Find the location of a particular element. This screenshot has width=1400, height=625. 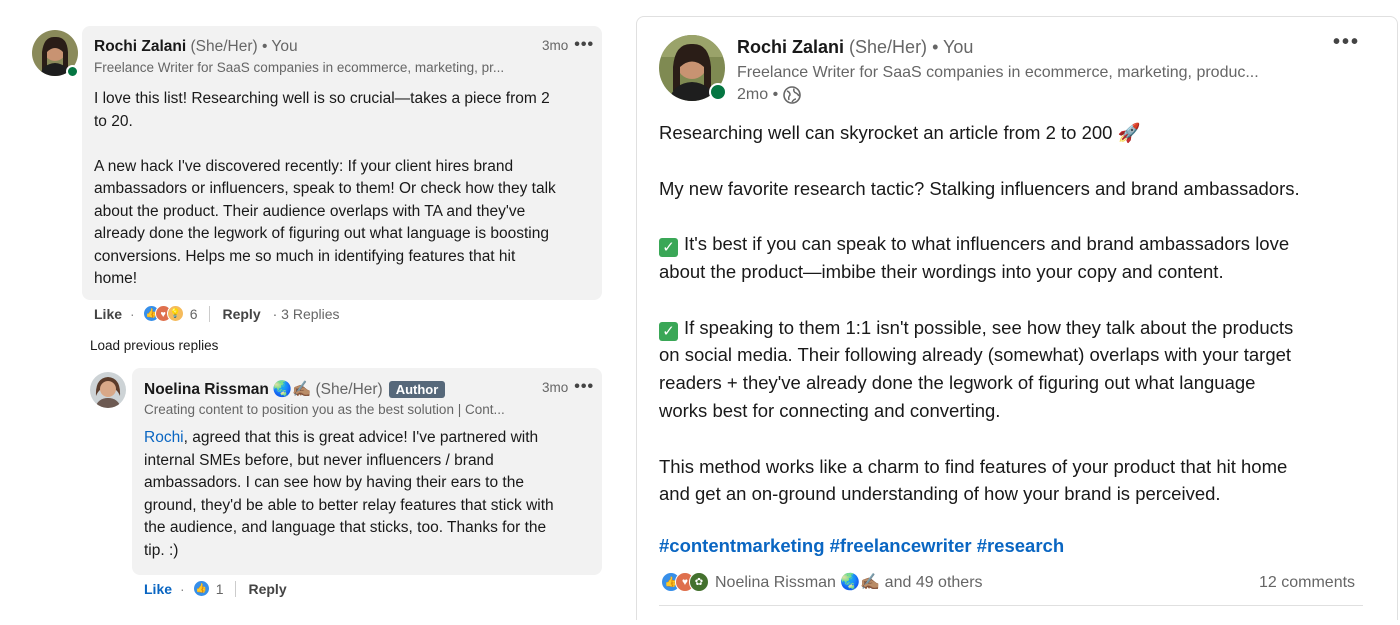

post-time: 2mo • is located at coordinates (769, 95).